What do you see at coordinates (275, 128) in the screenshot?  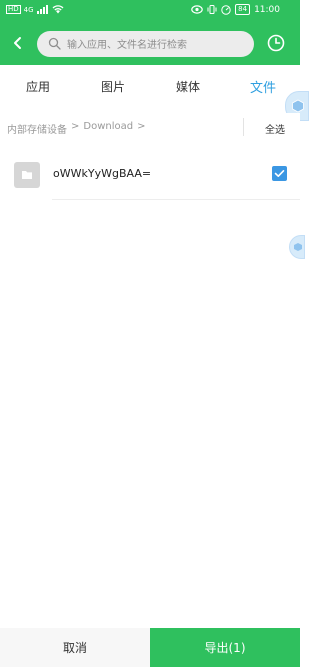 I see `select-all-button: 全选` at bounding box center [275, 128].